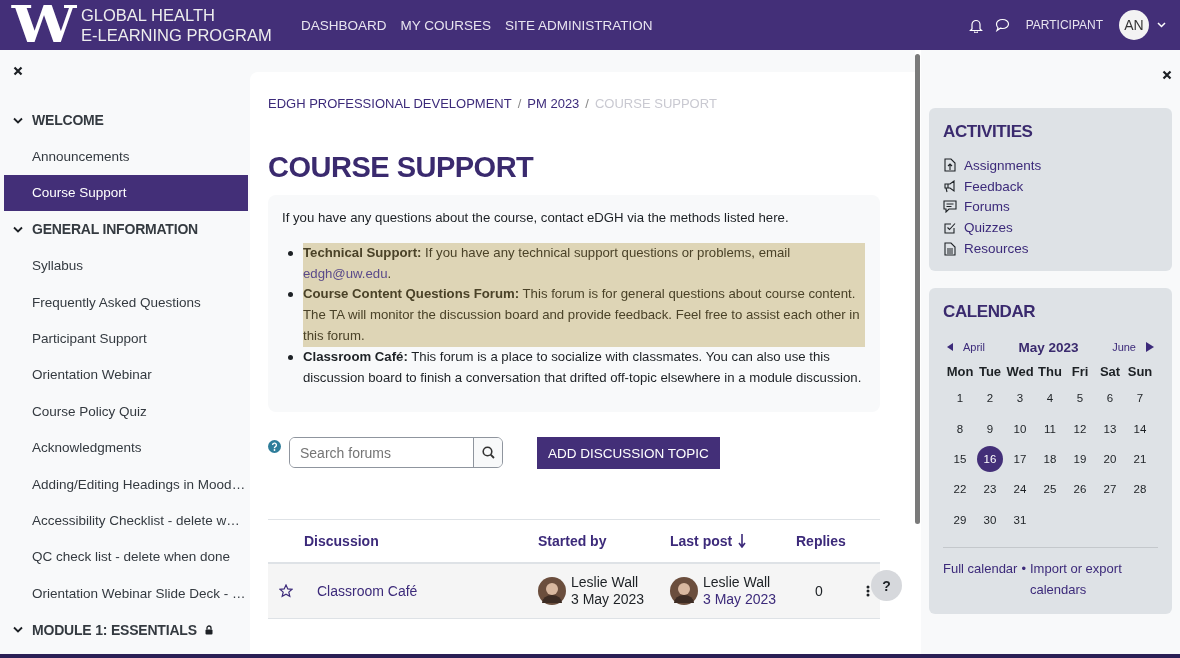  Describe the element at coordinates (126, 411) in the screenshot. I see `sidebar-item: Course Policy Quiz` at that location.